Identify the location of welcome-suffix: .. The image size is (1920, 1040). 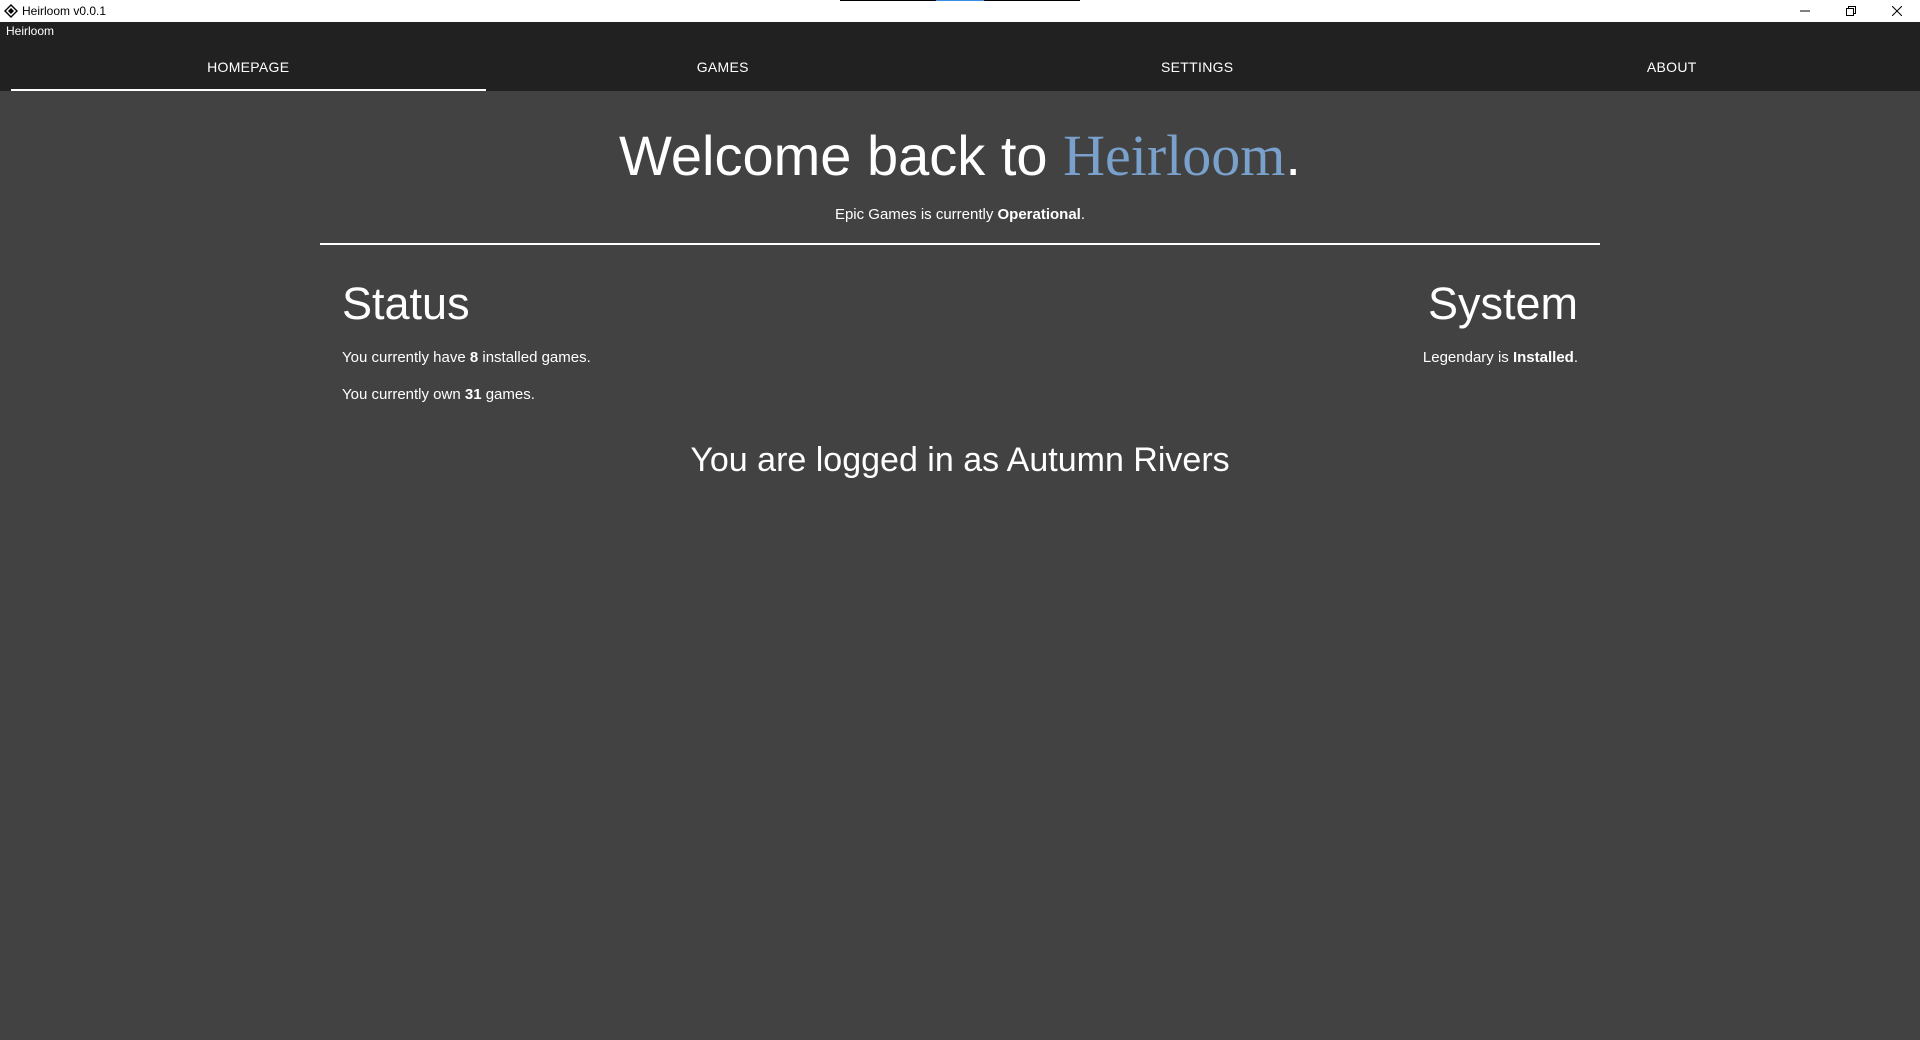
(1293, 155).